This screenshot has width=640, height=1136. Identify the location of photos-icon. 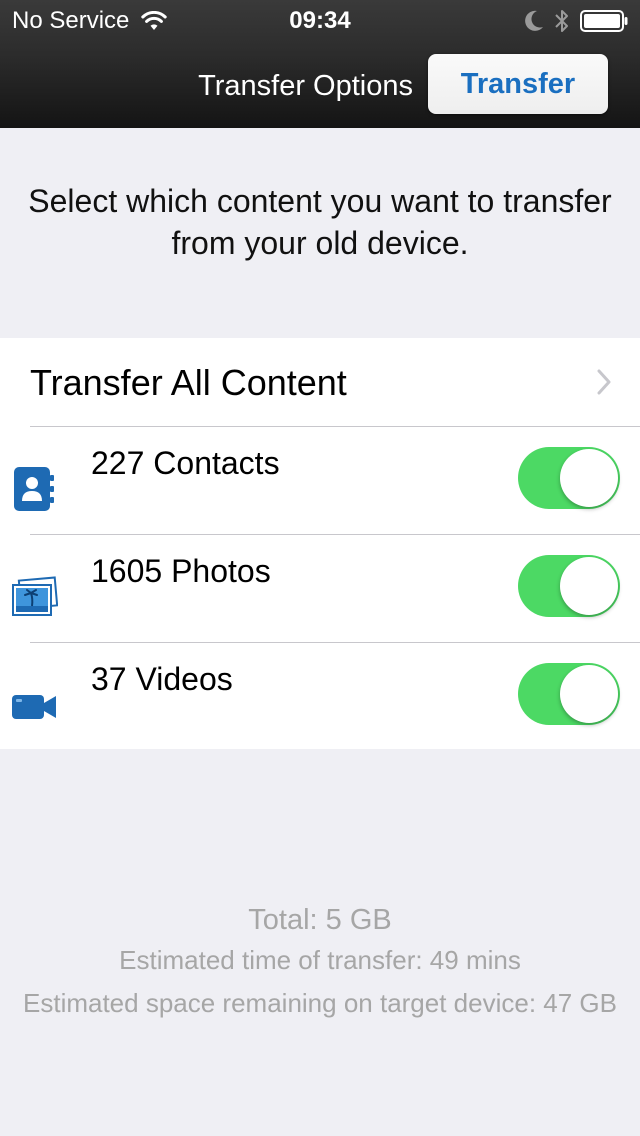
(35, 596).